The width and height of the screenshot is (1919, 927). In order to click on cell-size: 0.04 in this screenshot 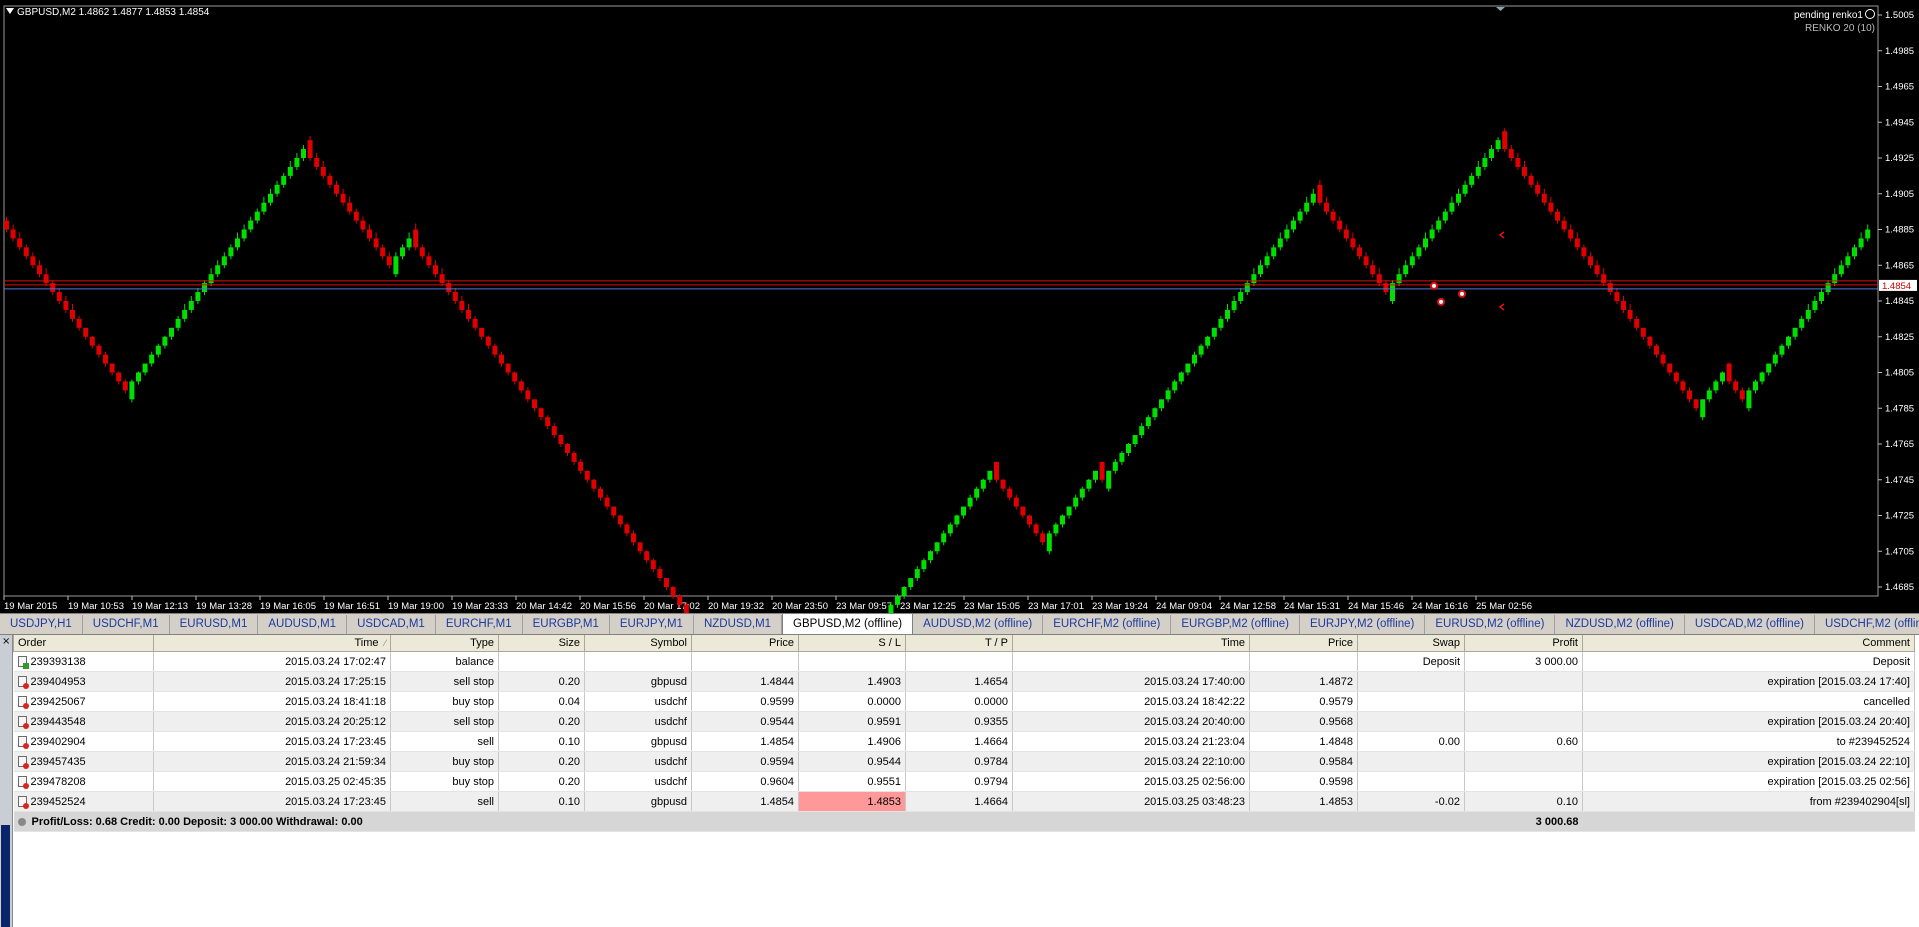, I will do `click(541, 701)`.